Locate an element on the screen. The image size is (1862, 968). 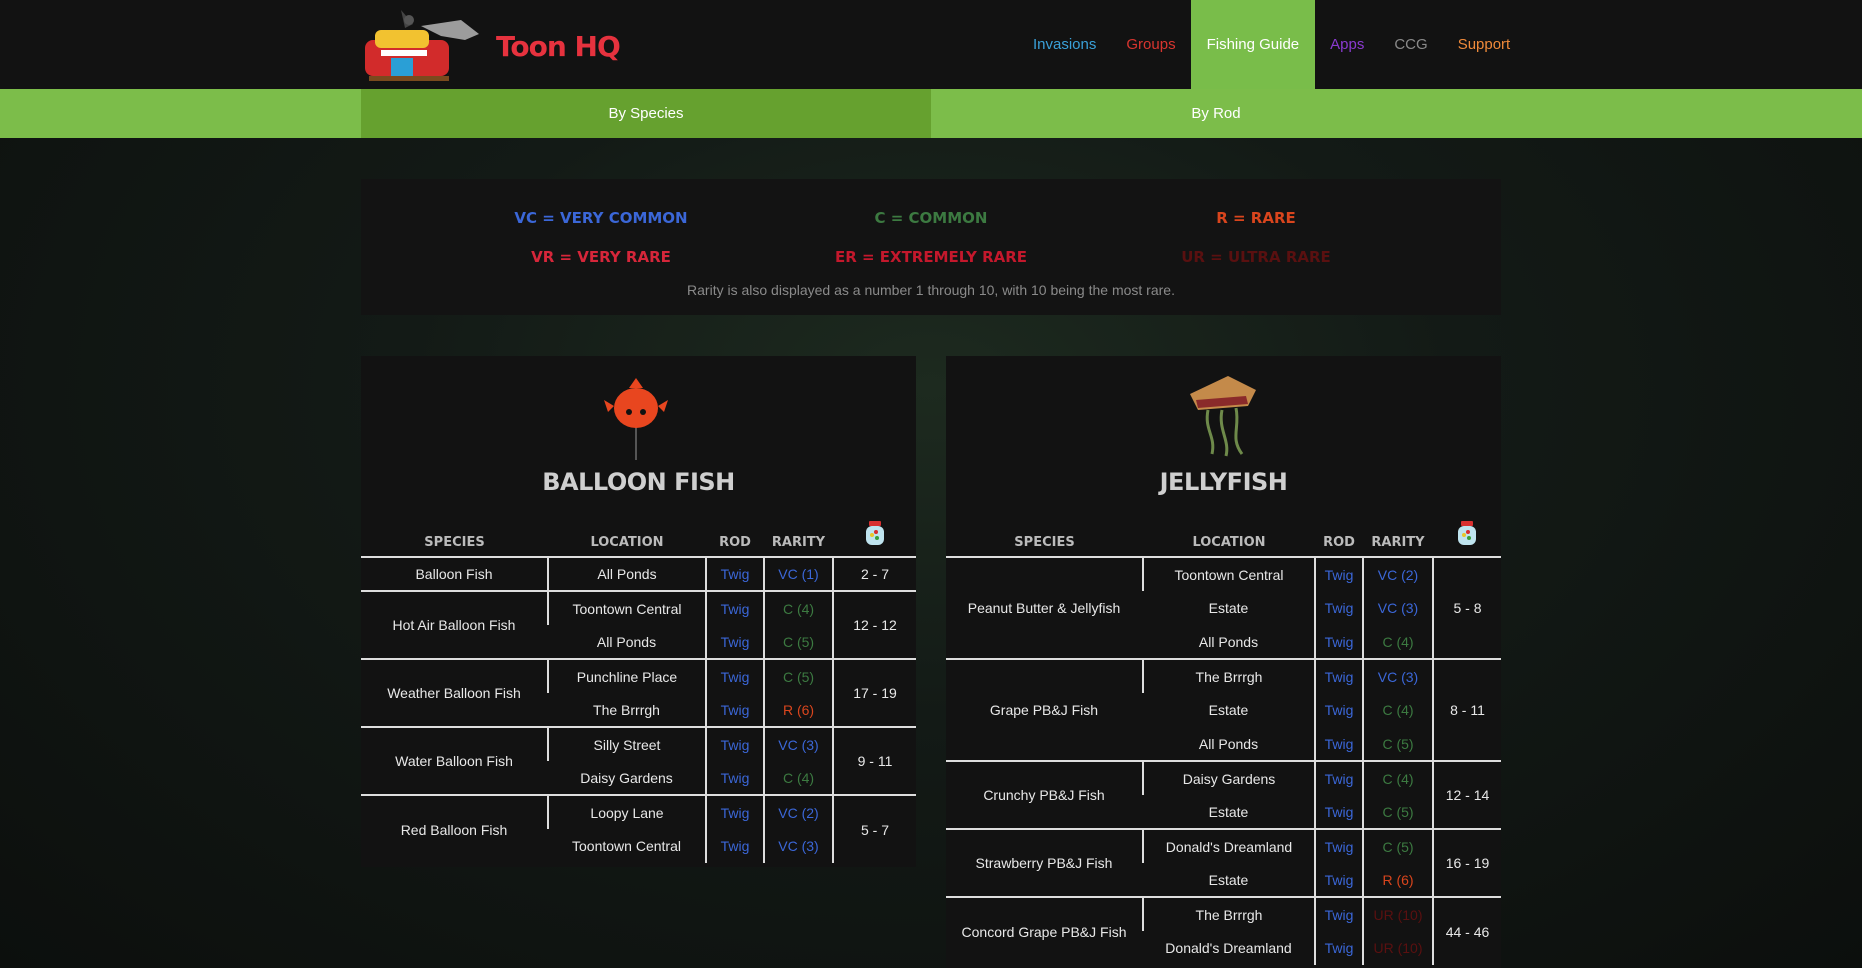
legend-rare: R = RARE is located at coordinates (1256, 218).